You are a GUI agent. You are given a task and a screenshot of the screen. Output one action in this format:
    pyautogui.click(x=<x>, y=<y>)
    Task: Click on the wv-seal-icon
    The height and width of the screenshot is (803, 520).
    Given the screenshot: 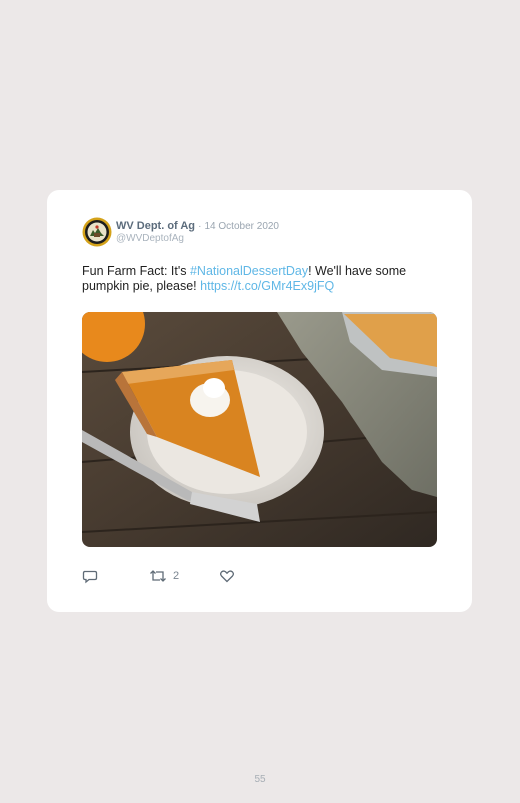 What is the action you would take?
    pyautogui.click(x=97, y=232)
    